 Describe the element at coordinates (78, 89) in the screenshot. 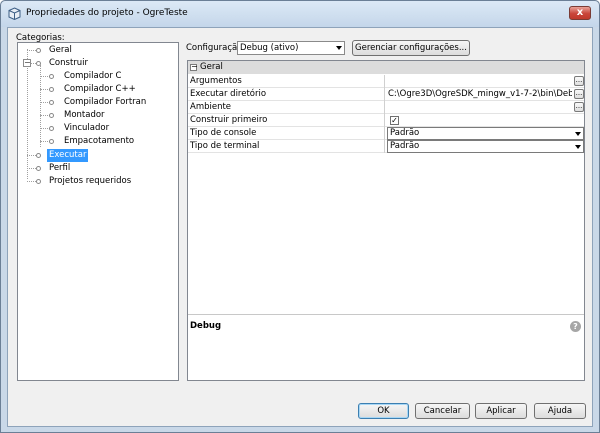

I see `tree-item-compilador-cpp: Compilador C++` at that location.